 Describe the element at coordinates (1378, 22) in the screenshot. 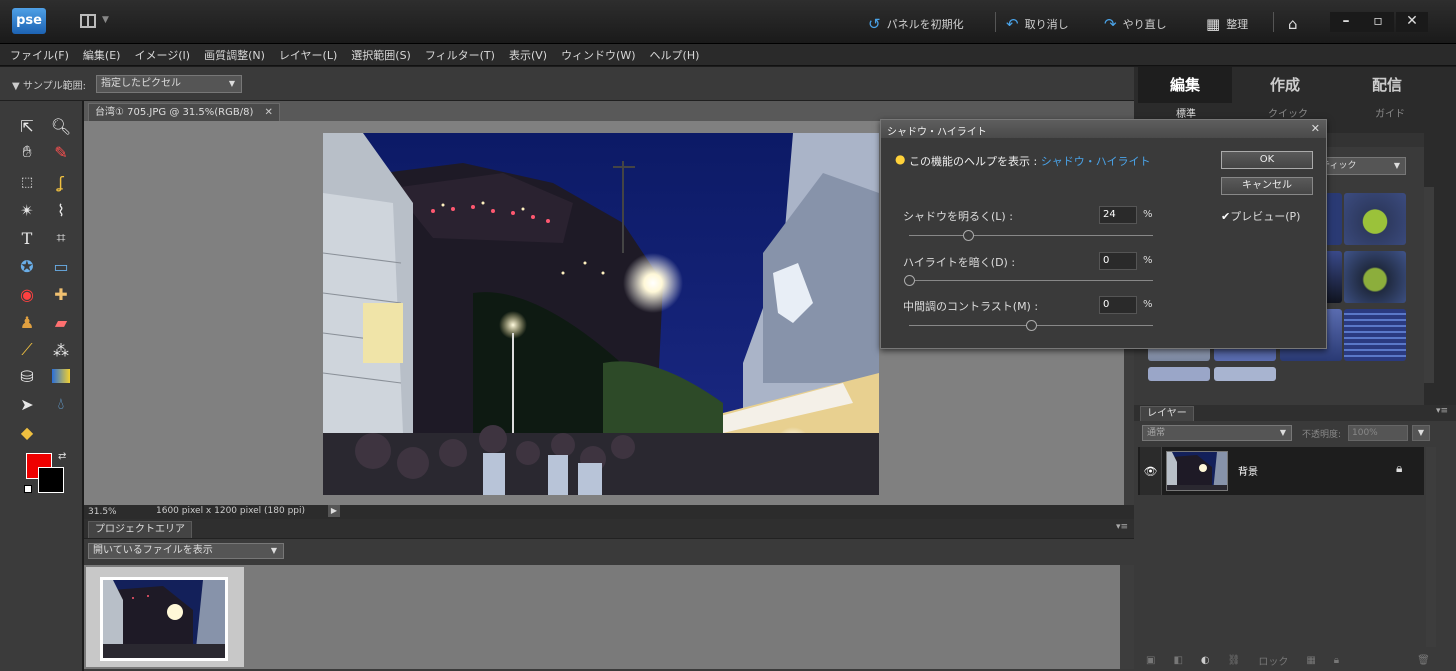

I see `maximize-button: ▫` at that location.